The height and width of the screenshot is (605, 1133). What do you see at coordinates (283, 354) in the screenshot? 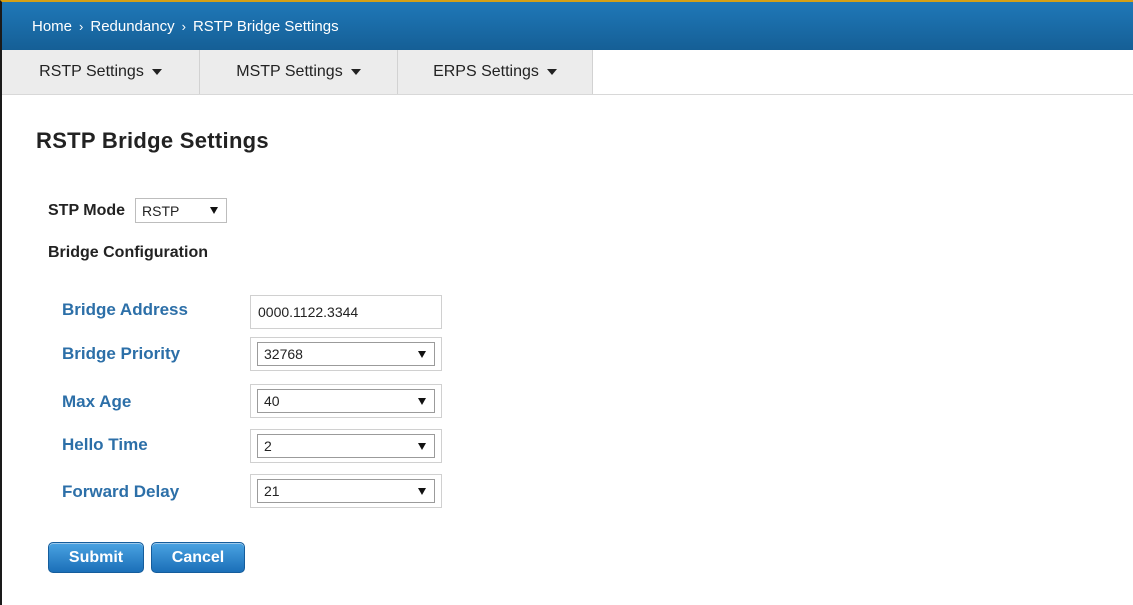
I see `bridge-priority-value: 32768` at bounding box center [283, 354].